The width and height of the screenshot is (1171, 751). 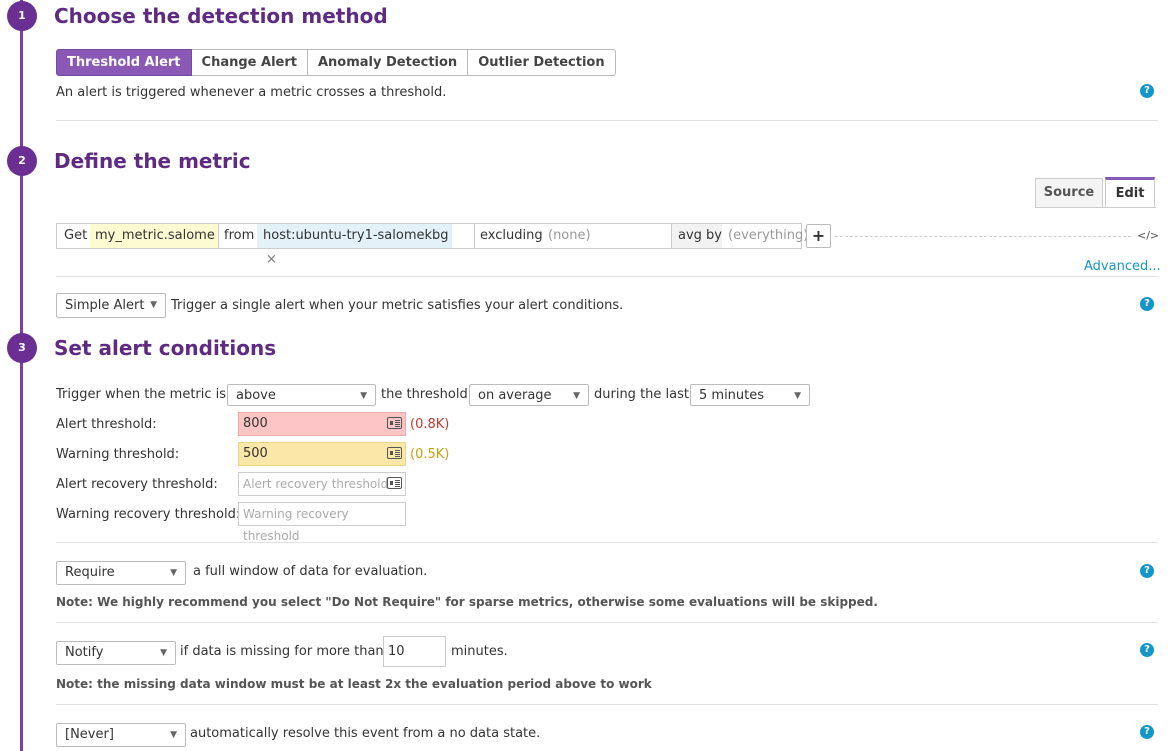 What do you see at coordinates (354, 245) in the screenshot?
I see `host-tag: host:ubuntu-try1-salomekbg ×` at bounding box center [354, 245].